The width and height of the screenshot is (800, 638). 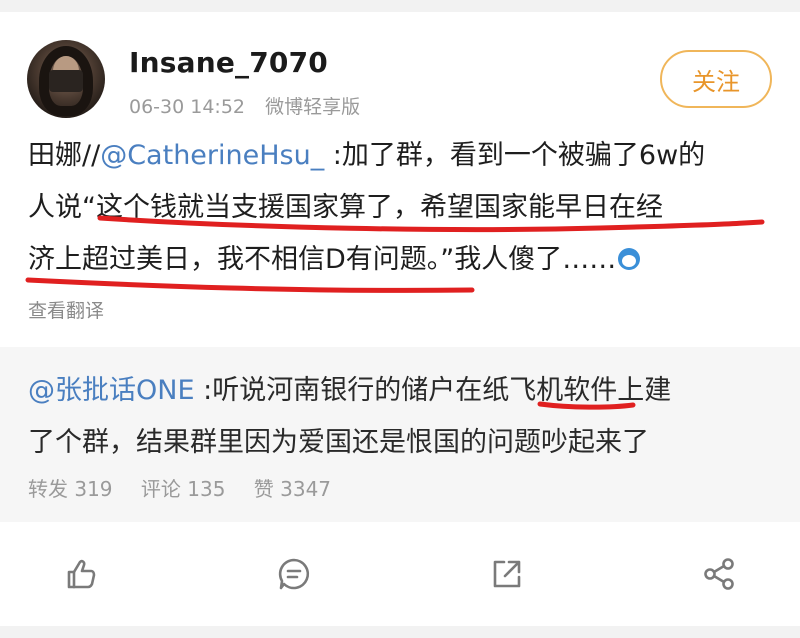 I want to click on bottom-divider, so click(x=400, y=632).